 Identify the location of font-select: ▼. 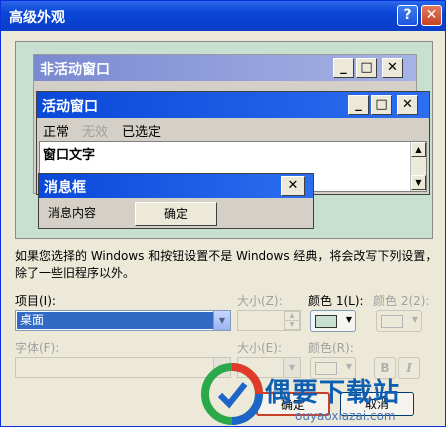
(123, 367).